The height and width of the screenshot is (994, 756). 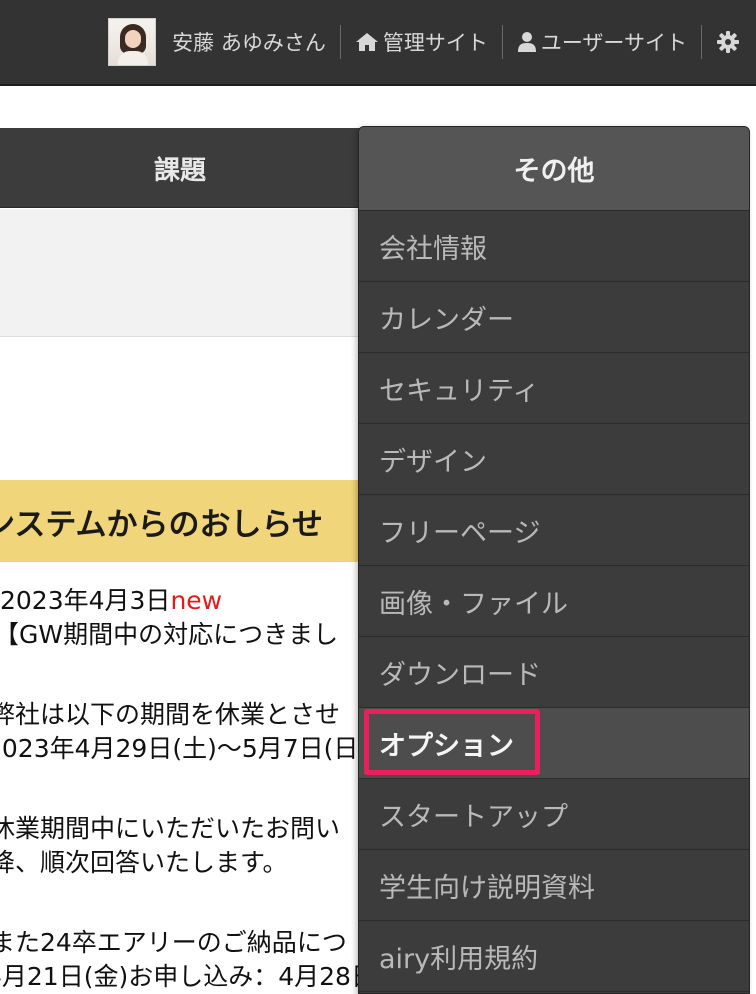 What do you see at coordinates (133, 39) in the screenshot?
I see `avatar-face` at bounding box center [133, 39].